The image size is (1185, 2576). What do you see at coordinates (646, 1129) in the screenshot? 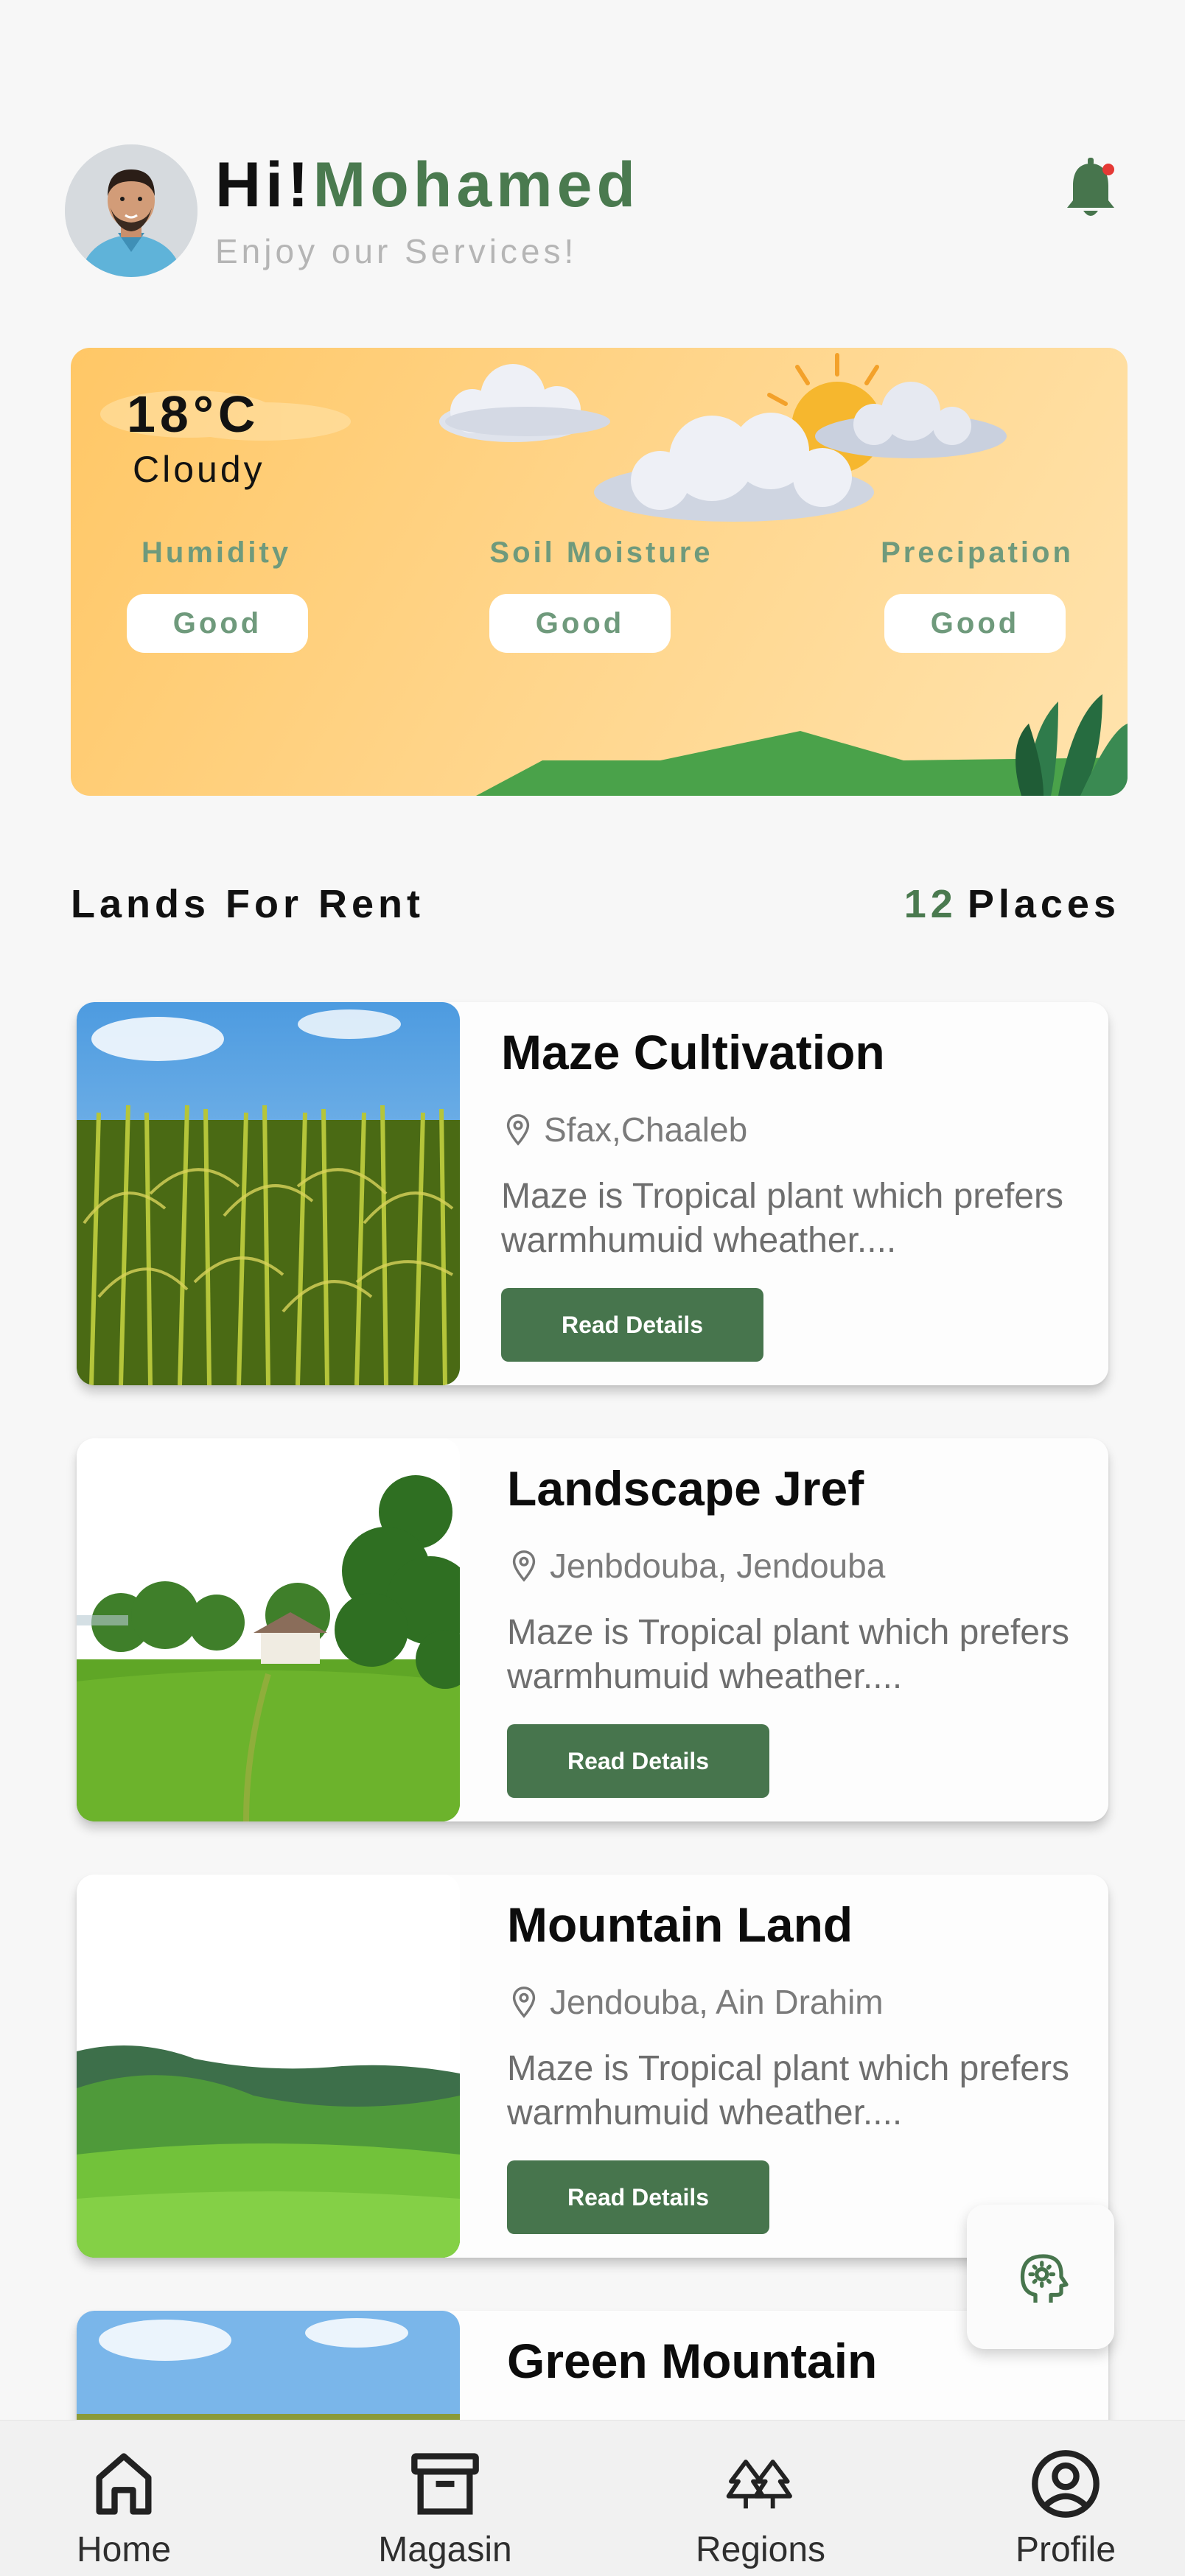
I see `land-location-text: Sfax,Chaaleb` at bounding box center [646, 1129].